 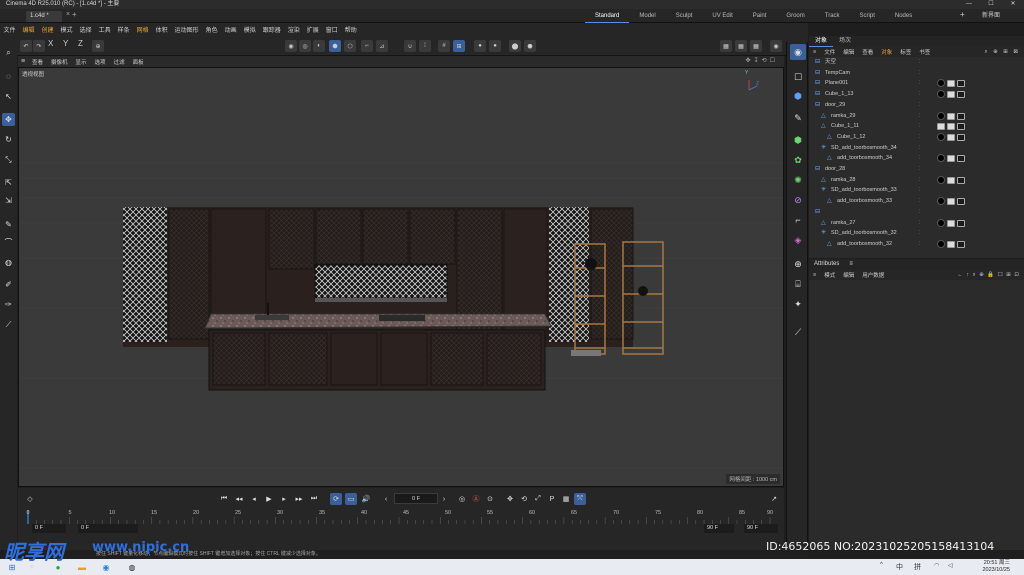 I want to click on render-settings-icon: ▦, so click(x=756, y=46).